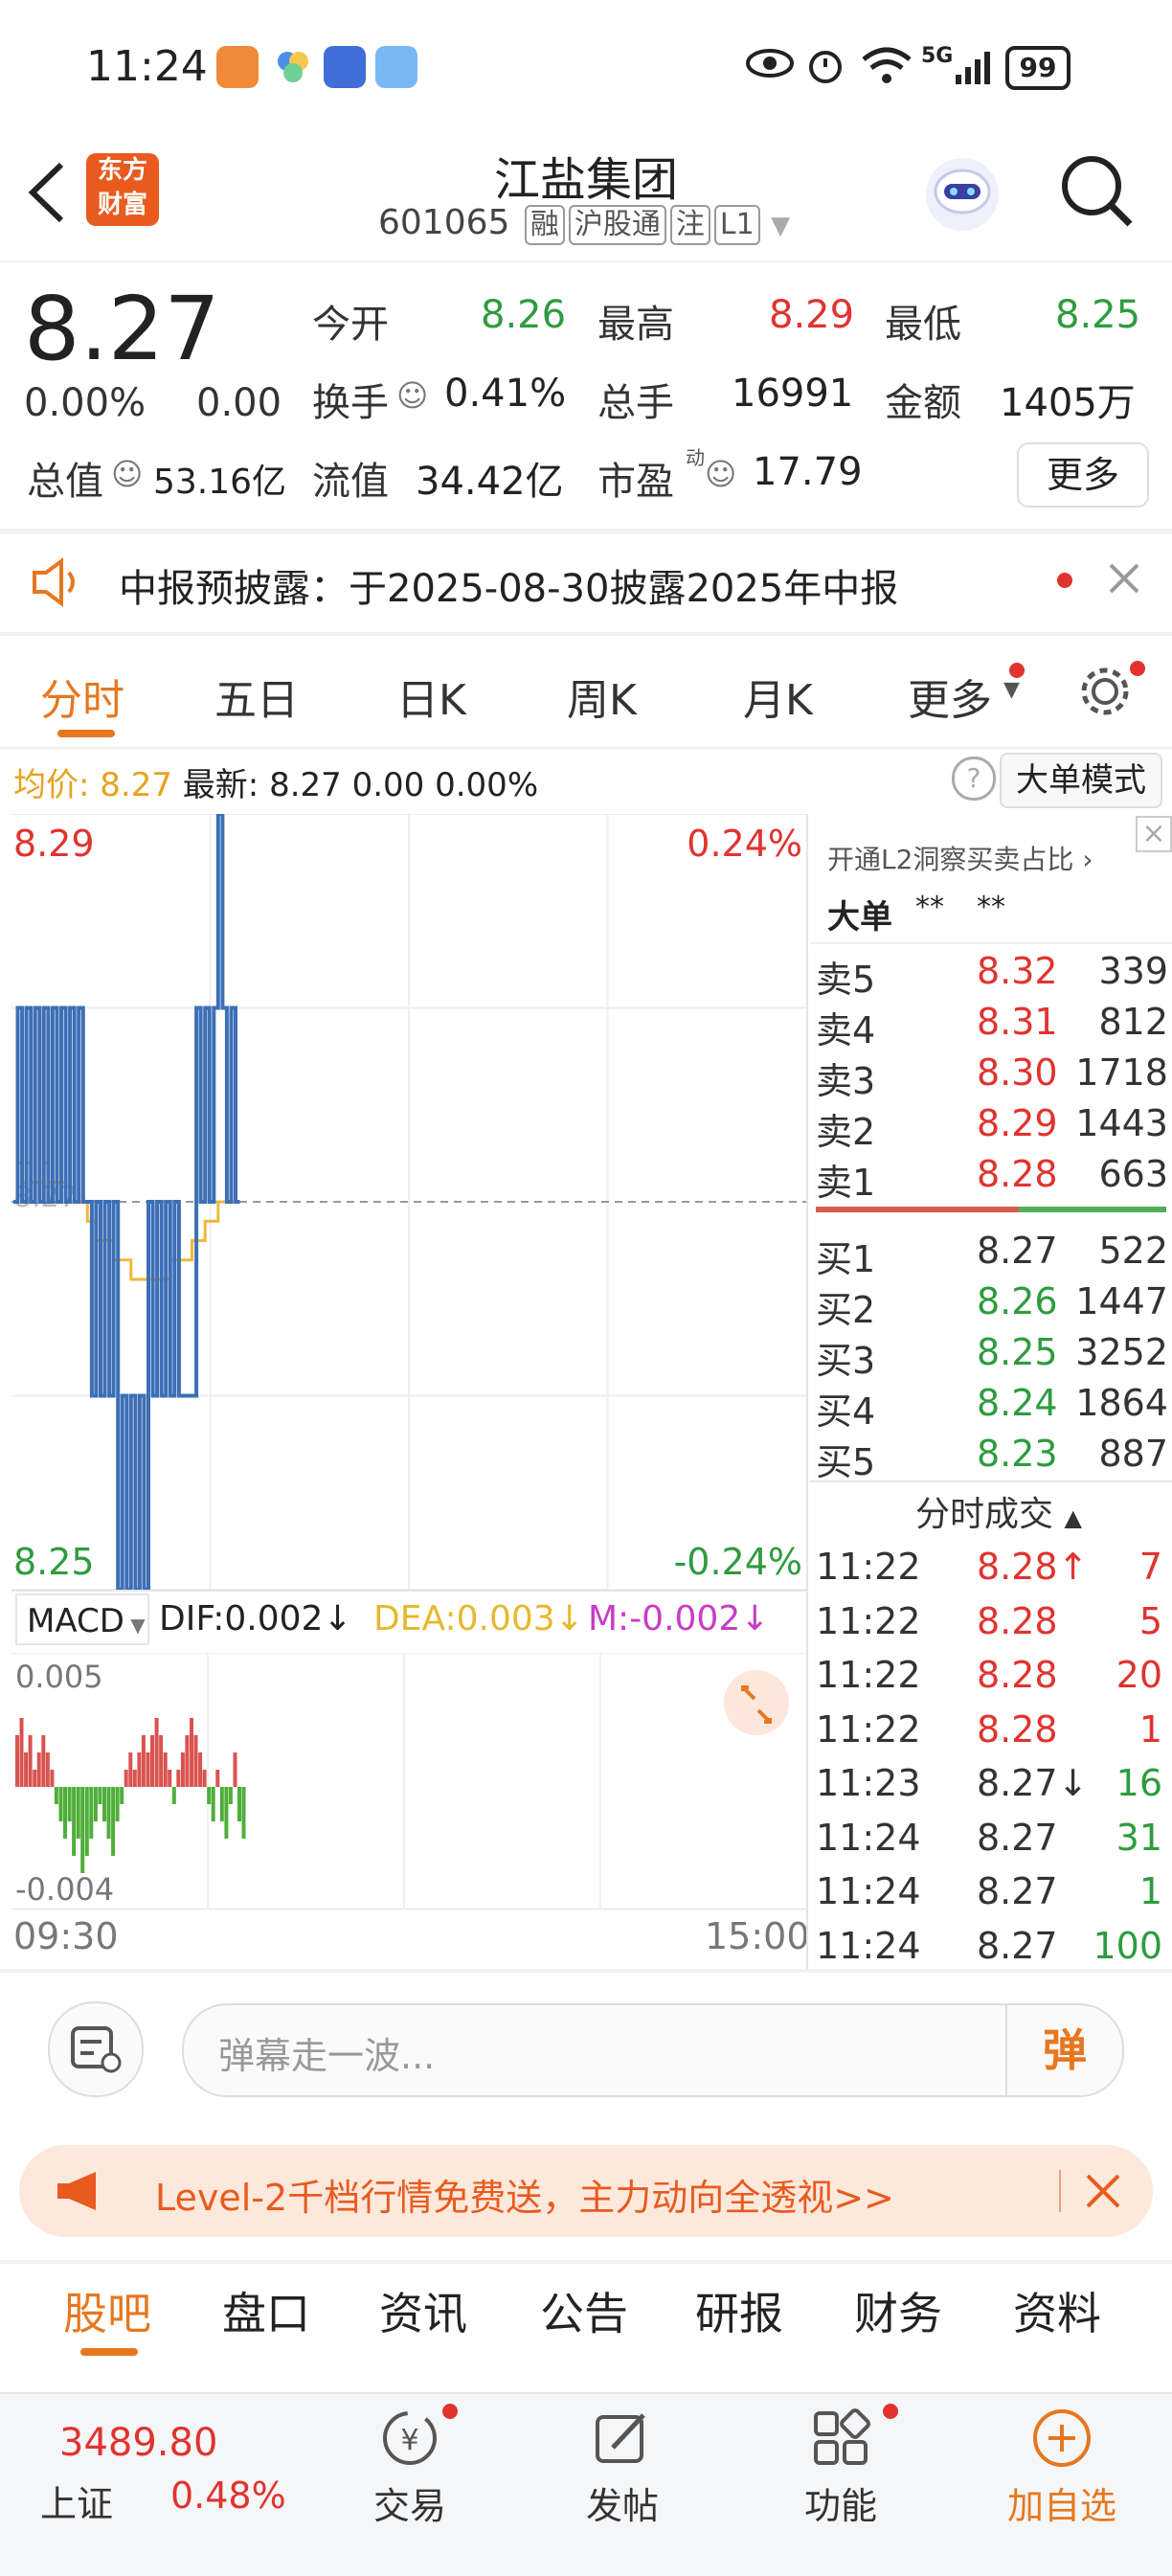  What do you see at coordinates (962, 194) in the screenshot?
I see `robot-assistant-icon` at bounding box center [962, 194].